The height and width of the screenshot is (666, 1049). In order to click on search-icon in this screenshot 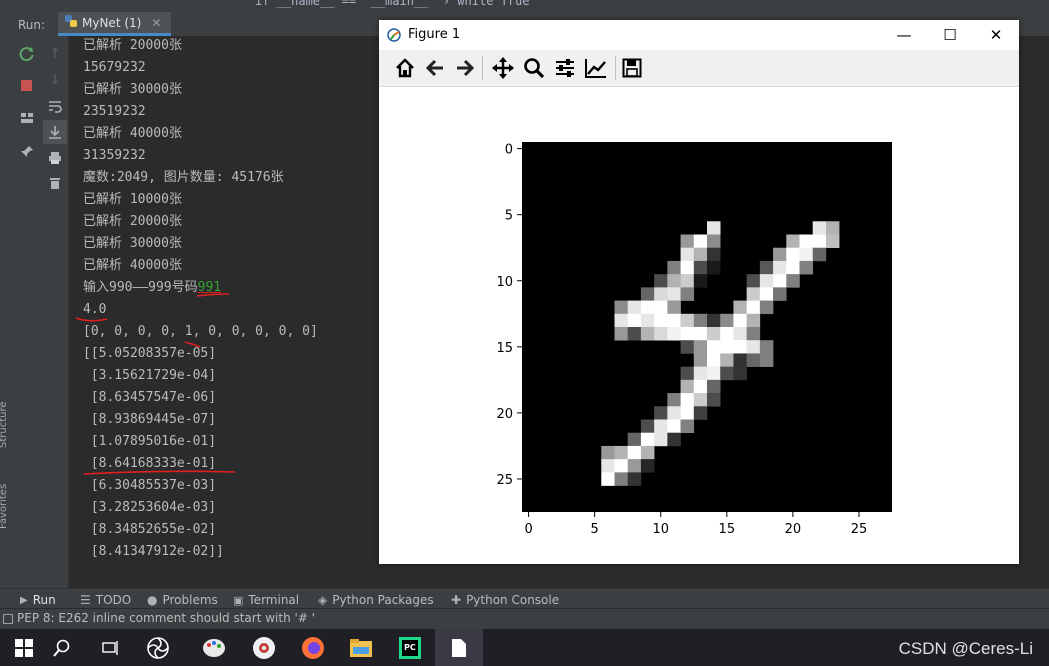, I will do `click(62, 647)`.